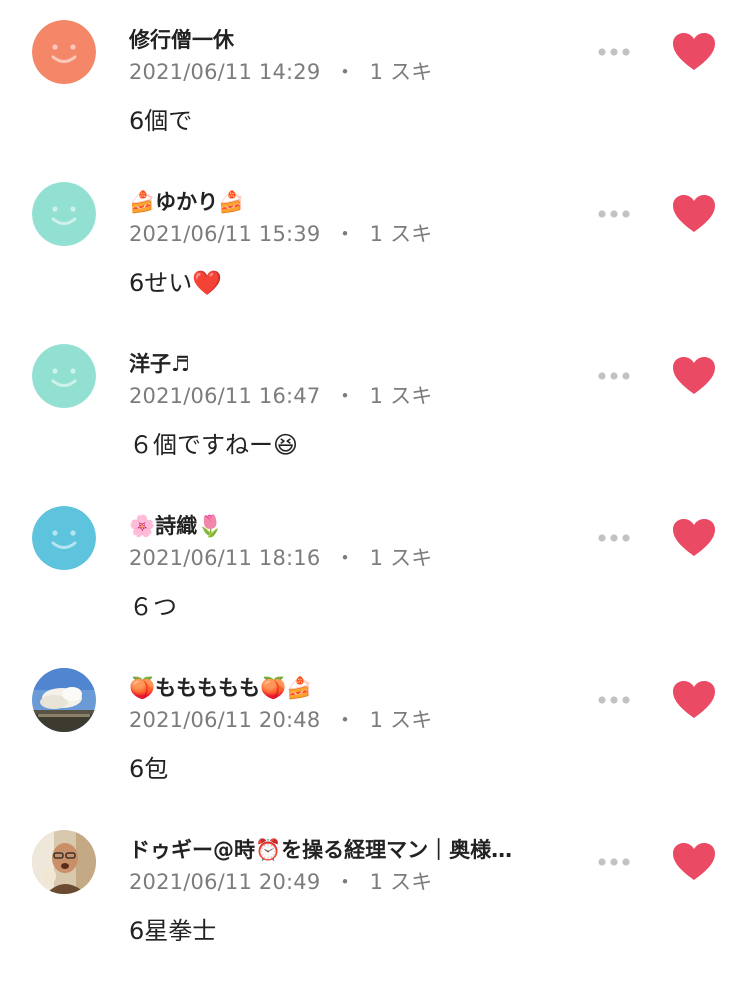 This screenshot has height=984, width=750. I want to click on comment-meta: 2021/06/11 15:39 ・ 1 スキ, so click(280, 234).